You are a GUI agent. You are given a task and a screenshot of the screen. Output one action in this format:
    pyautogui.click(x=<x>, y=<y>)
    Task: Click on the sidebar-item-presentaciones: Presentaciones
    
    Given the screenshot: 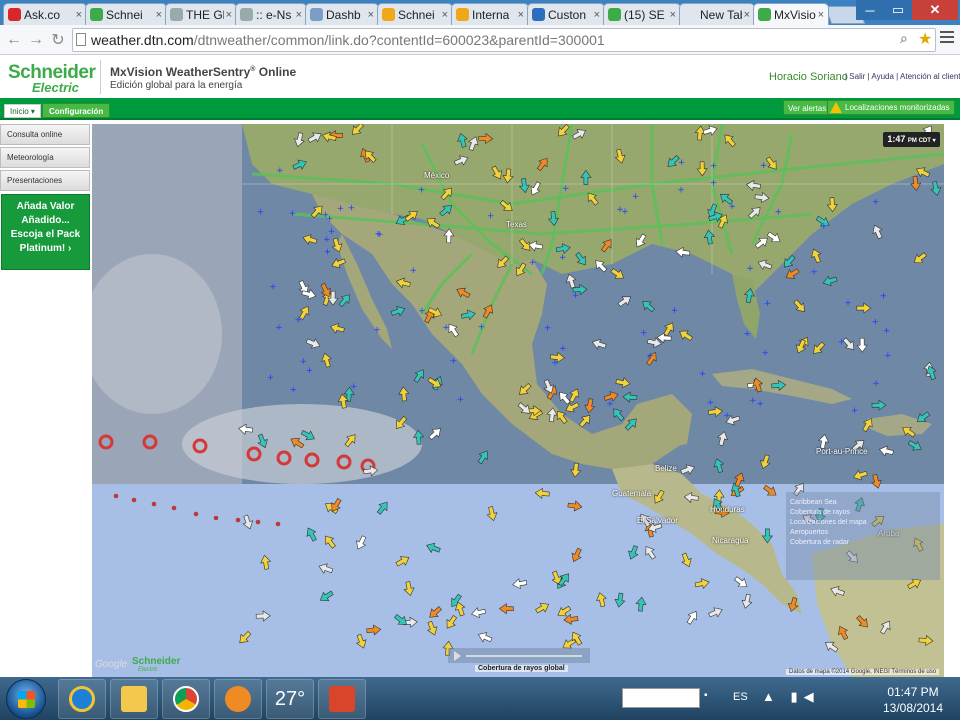 What is the action you would take?
    pyautogui.click(x=45, y=180)
    